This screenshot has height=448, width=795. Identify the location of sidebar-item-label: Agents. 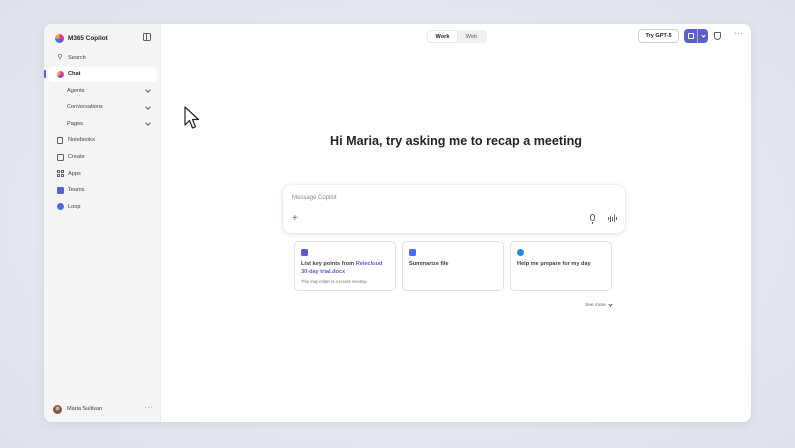
(76, 90).